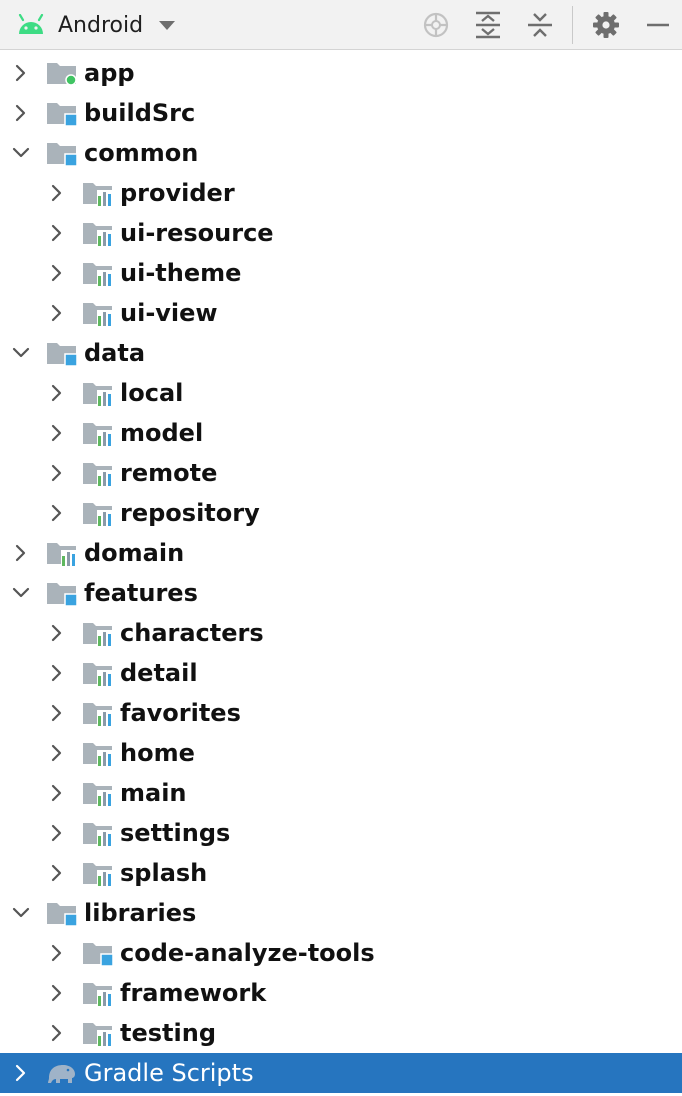 This screenshot has width=682, height=1096. I want to click on collapse-all-icon, so click(540, 25).